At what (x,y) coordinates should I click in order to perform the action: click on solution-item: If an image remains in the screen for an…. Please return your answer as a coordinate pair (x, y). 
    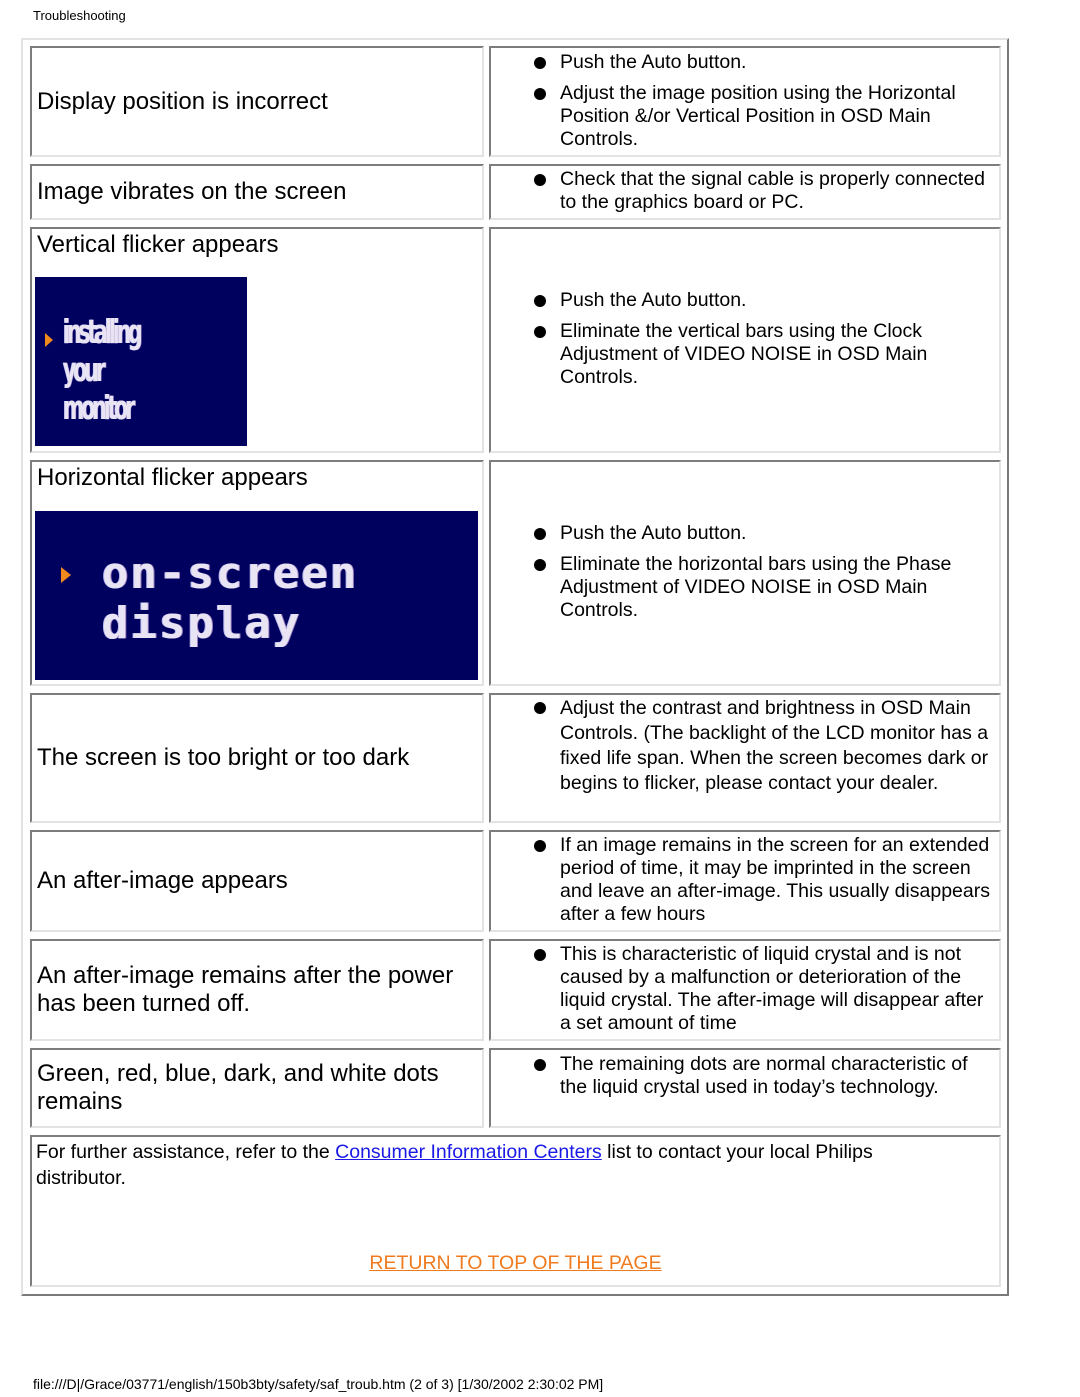
    Looking at the image, I should click on (743, 880).